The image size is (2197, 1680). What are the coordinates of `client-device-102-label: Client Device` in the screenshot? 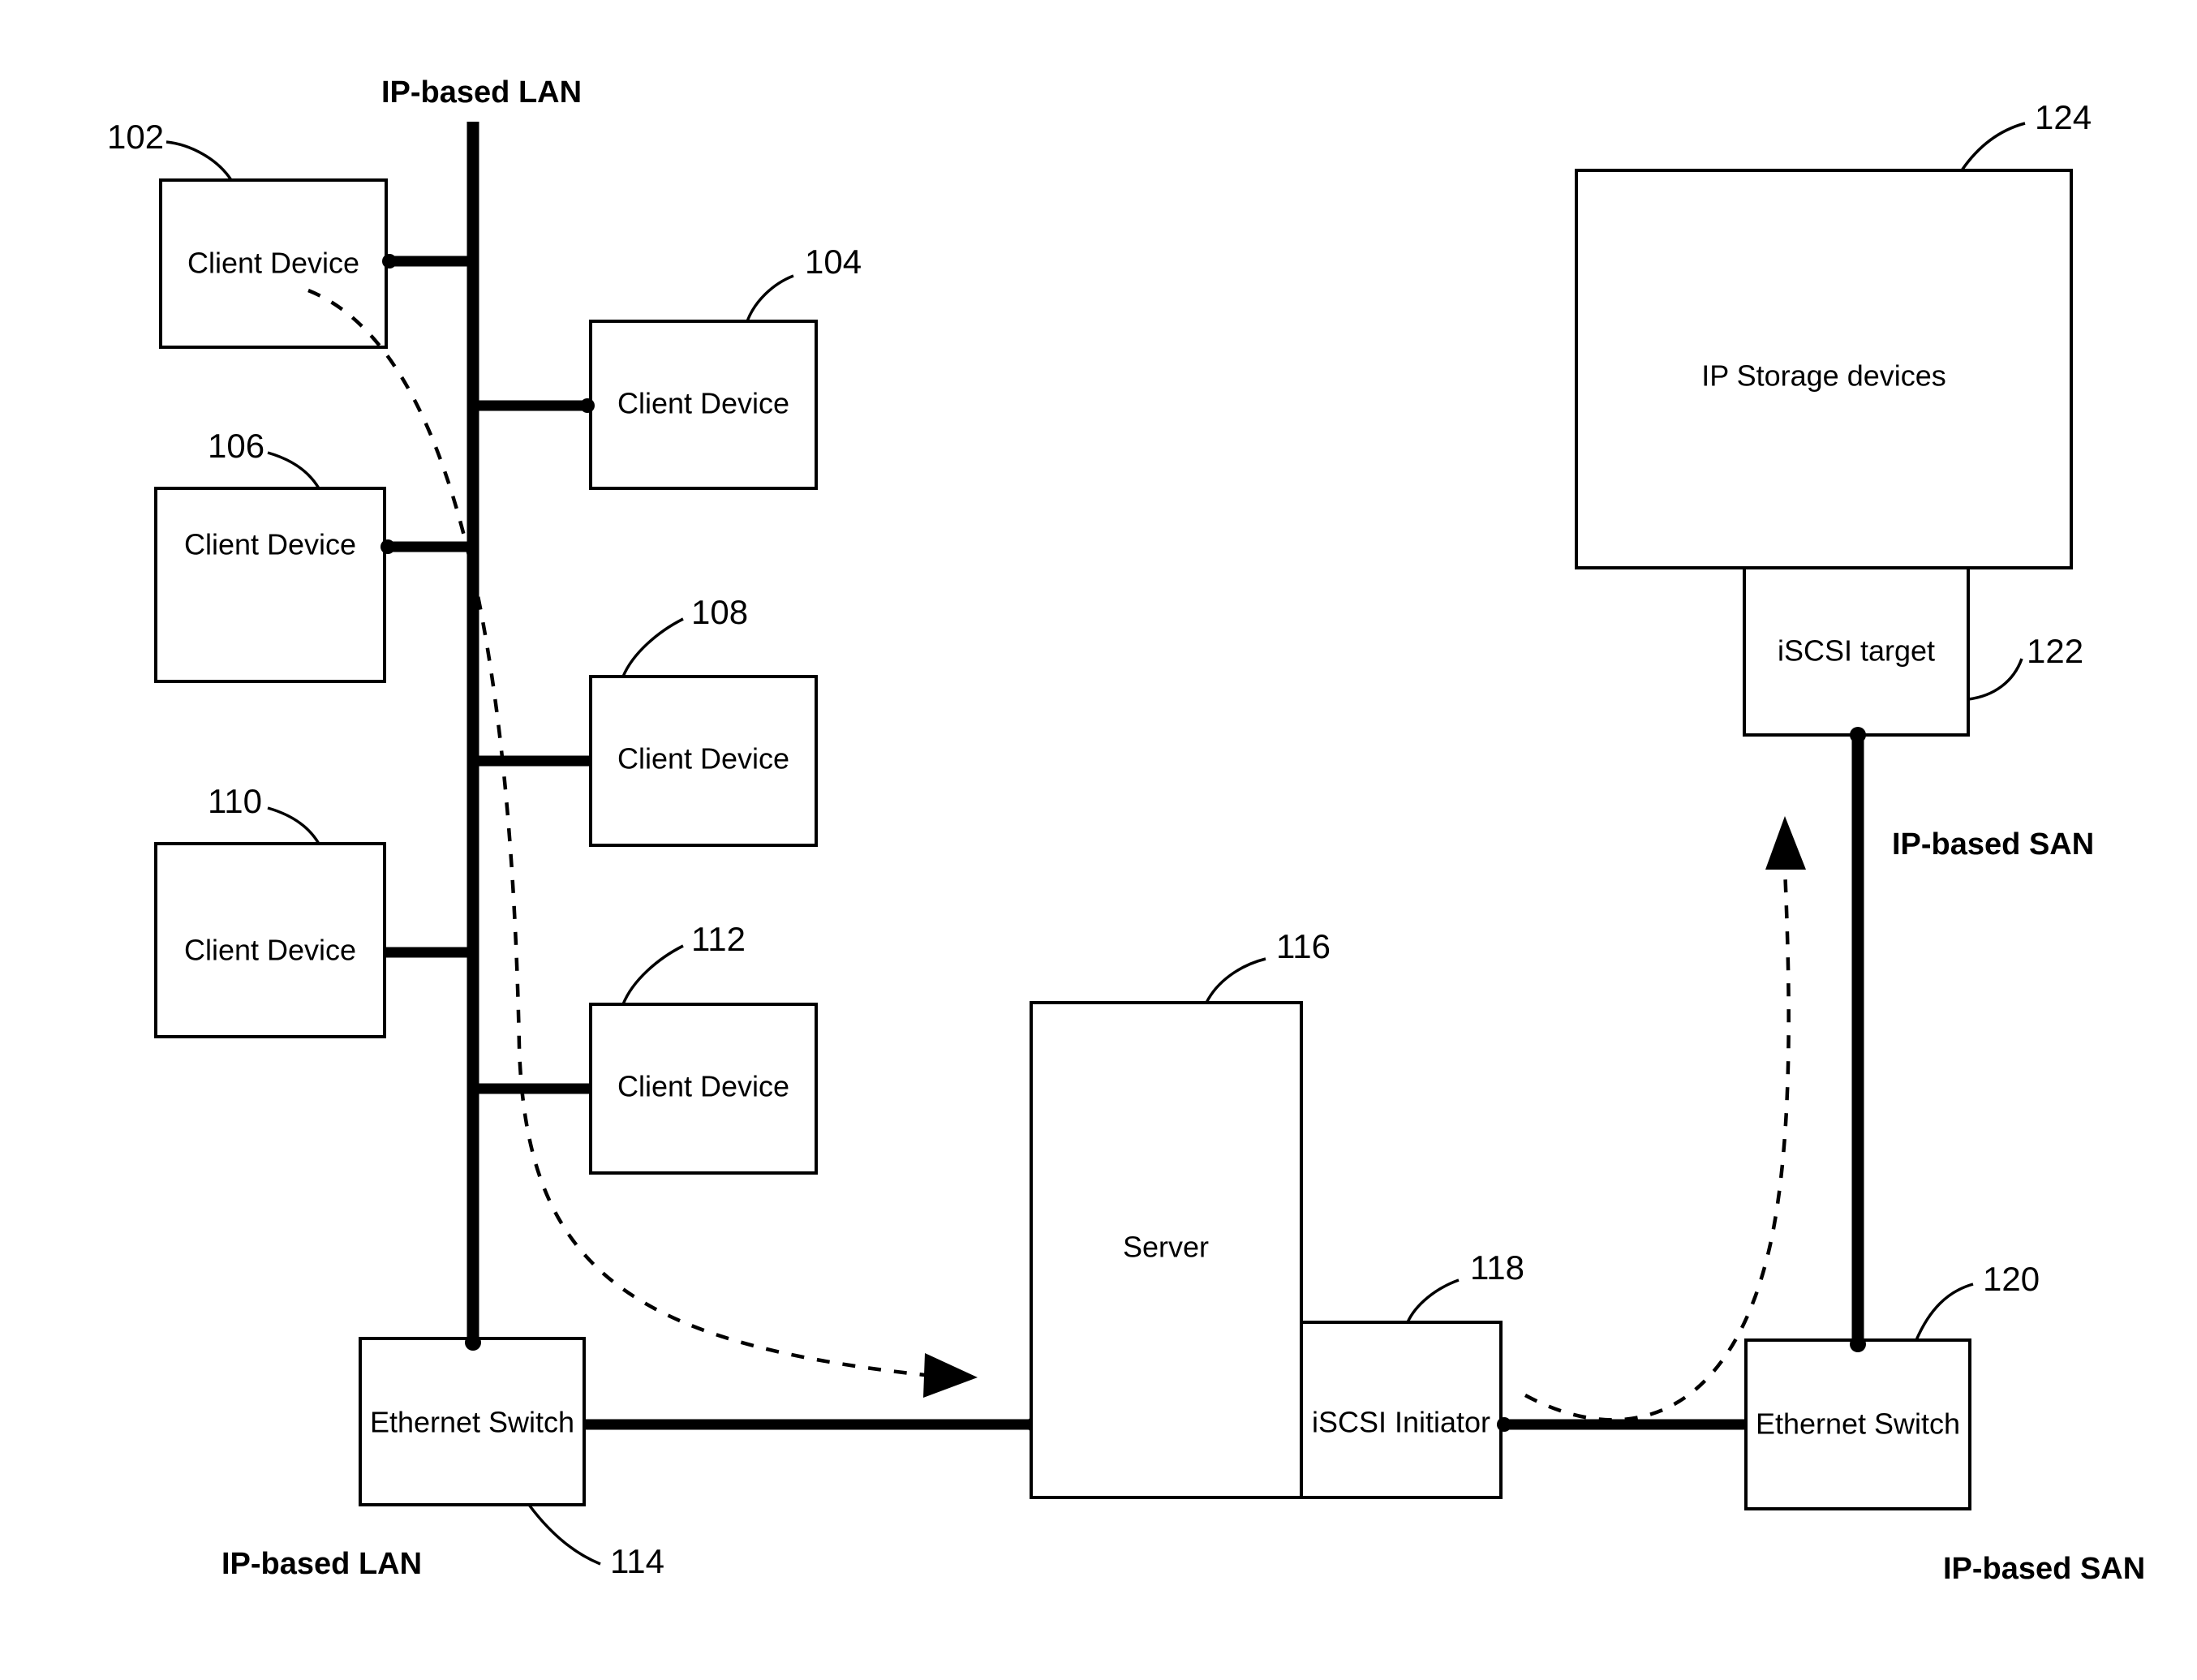 It's located at (273, 263).